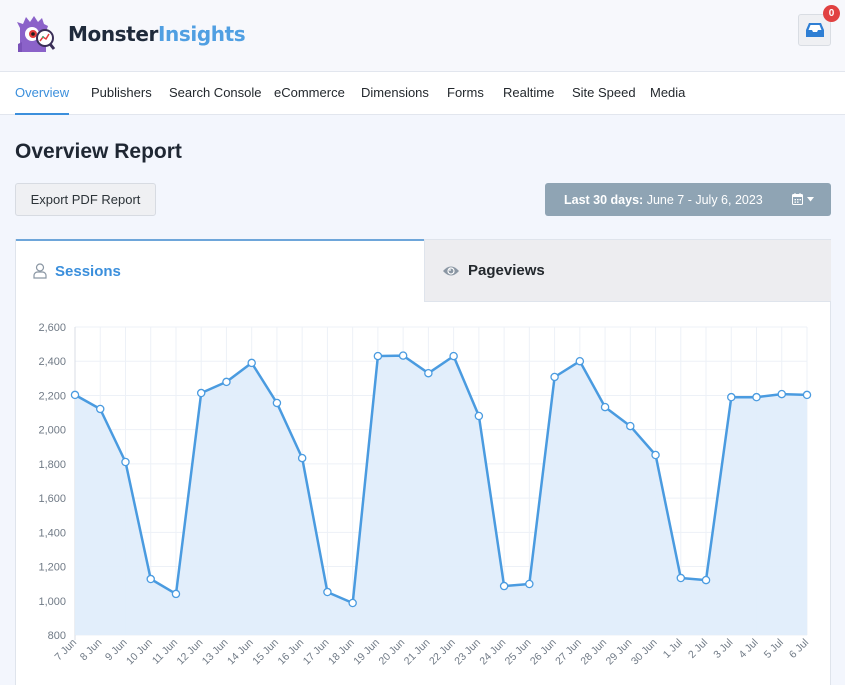  I want to click on x-tick-label: 18 Jun, so click(341, 652).